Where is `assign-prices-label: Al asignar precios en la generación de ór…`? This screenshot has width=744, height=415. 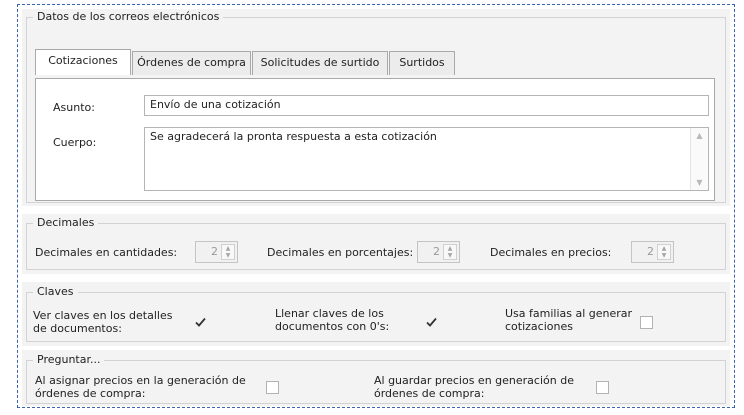 assign-prices-label: Al asignar precios en la generación de ór… is located at coordinates (140, 387).